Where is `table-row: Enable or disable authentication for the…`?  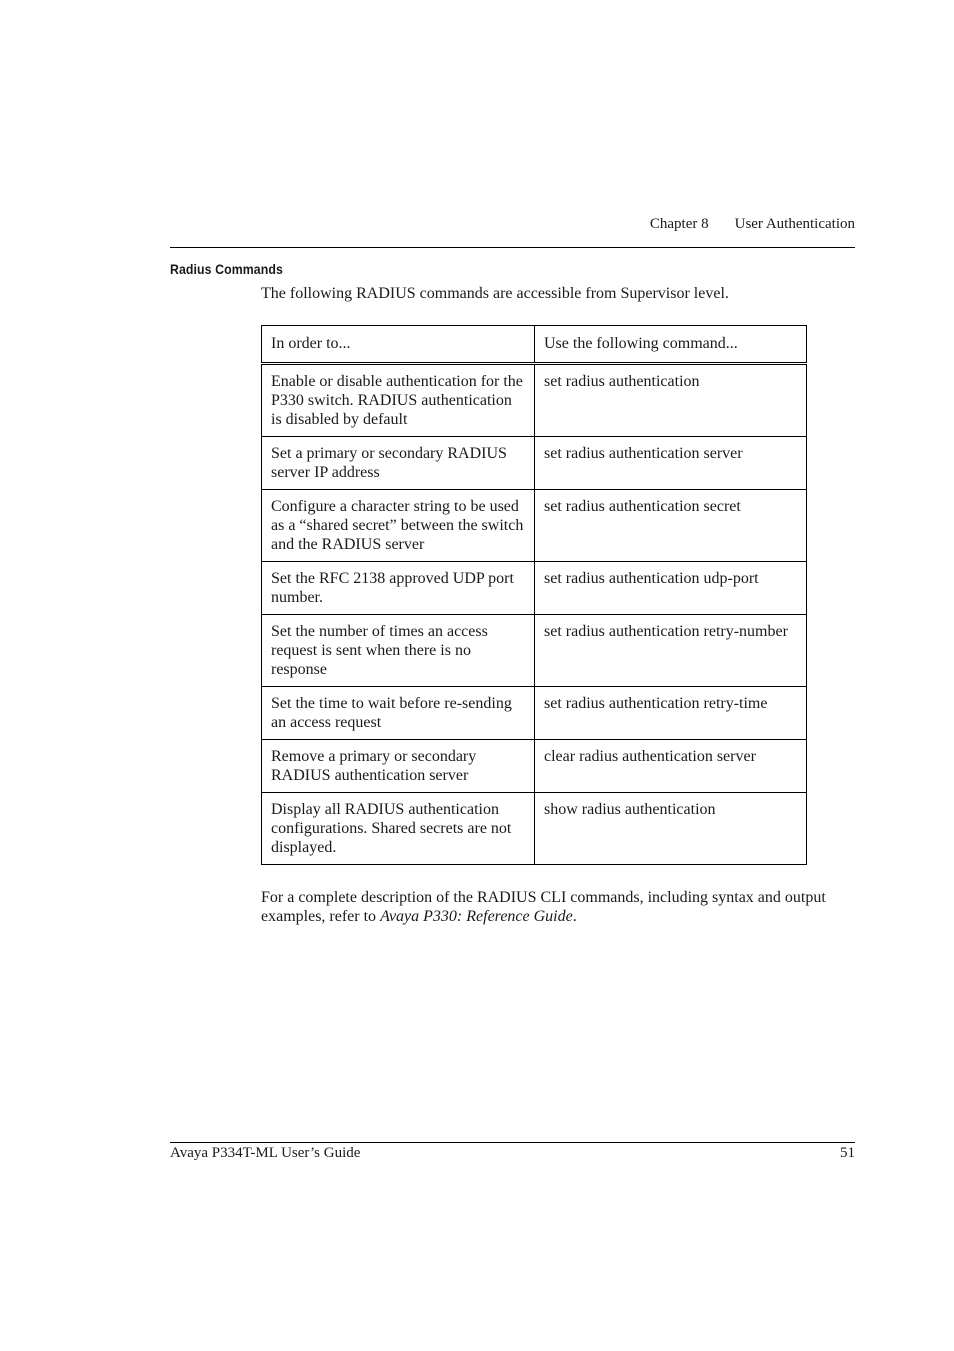
table-row: Enable or disable authentication for the… is located at coordinates (534, 400).